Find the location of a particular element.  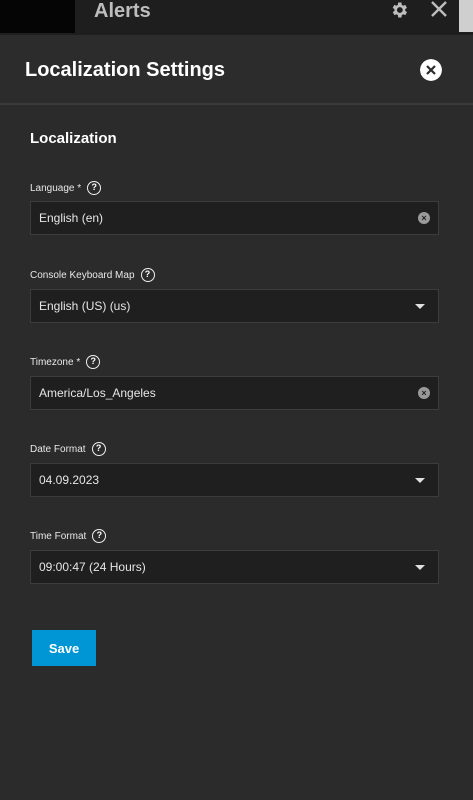

timezone-label: Timezone * ? is located at coordinates (65, 362).